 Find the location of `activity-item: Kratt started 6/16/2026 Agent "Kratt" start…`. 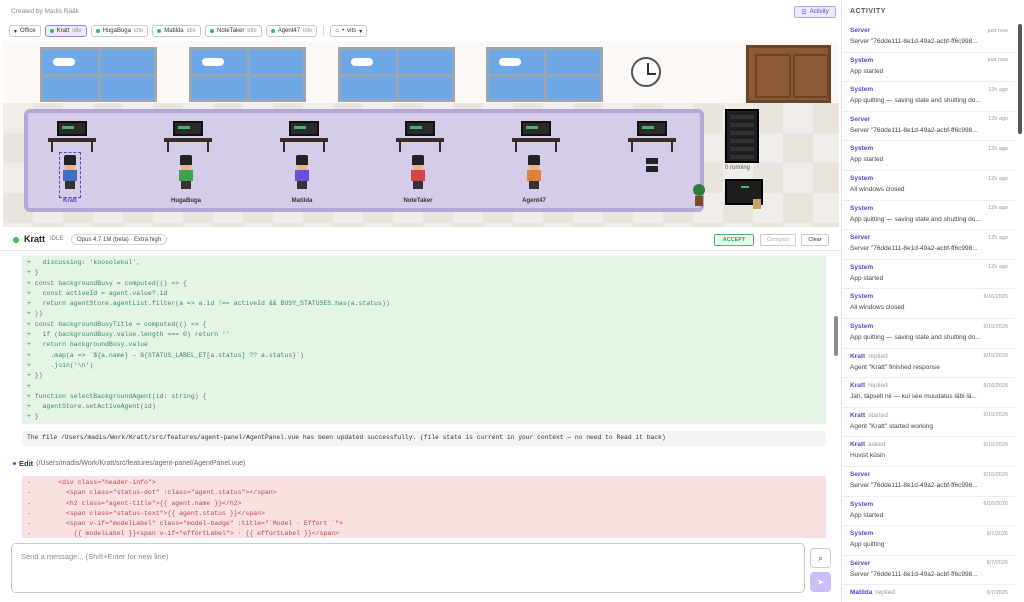

activity-item: Kratt started 6/16/2026 Agent "Kratt" start… is located at coordinates (929, 423).